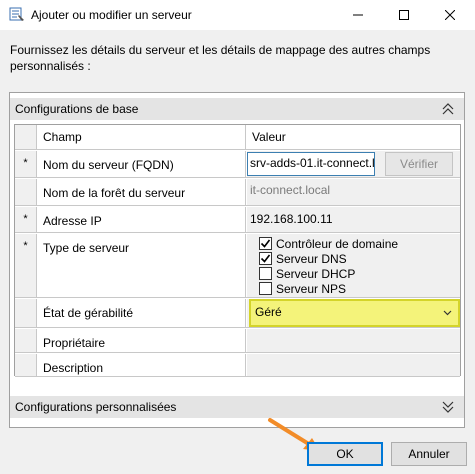 The height and width of the screenshot is (474, 475). I want to click on title-bar: Ajouter ou modifier un serveur, so click(237, 15).